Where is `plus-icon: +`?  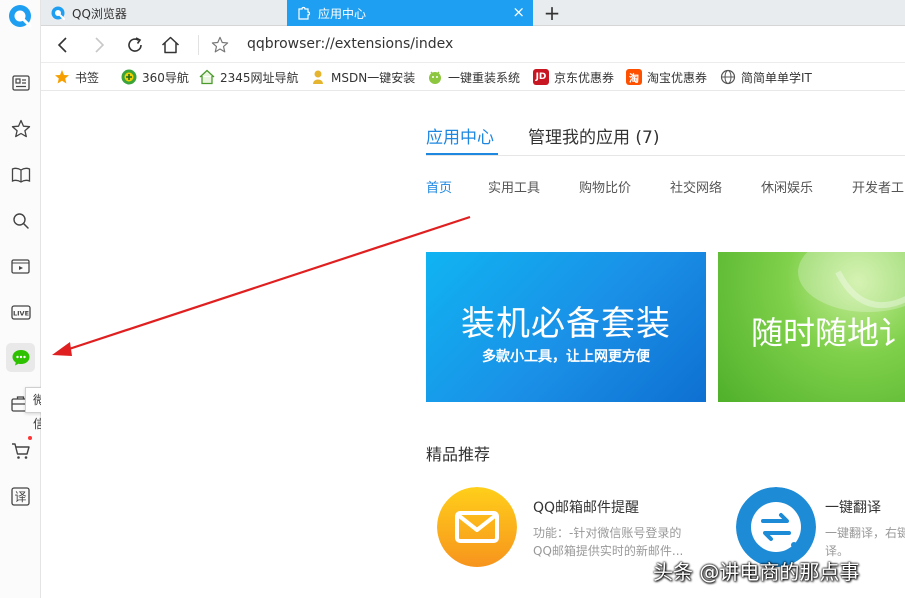
plus-icon: + is located at coordinates (552, 13).